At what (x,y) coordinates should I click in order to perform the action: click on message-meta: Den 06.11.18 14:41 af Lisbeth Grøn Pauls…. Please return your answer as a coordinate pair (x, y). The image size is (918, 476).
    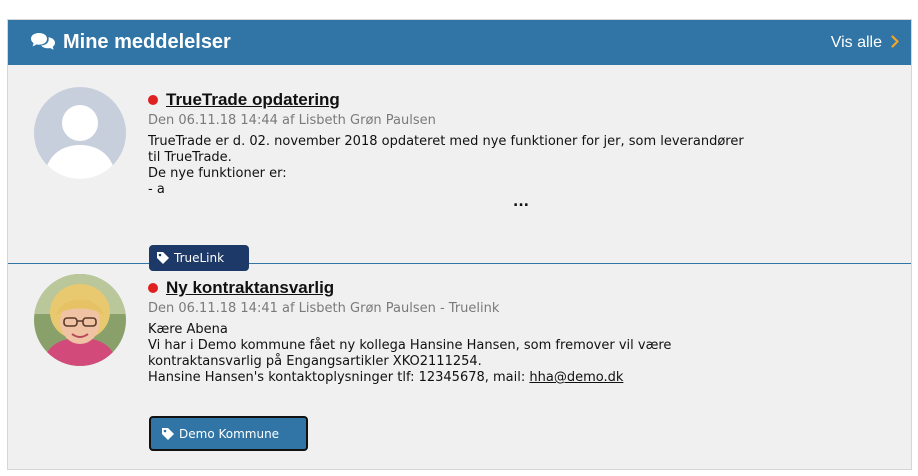
    Looking at the image, I should click on (324, 308).